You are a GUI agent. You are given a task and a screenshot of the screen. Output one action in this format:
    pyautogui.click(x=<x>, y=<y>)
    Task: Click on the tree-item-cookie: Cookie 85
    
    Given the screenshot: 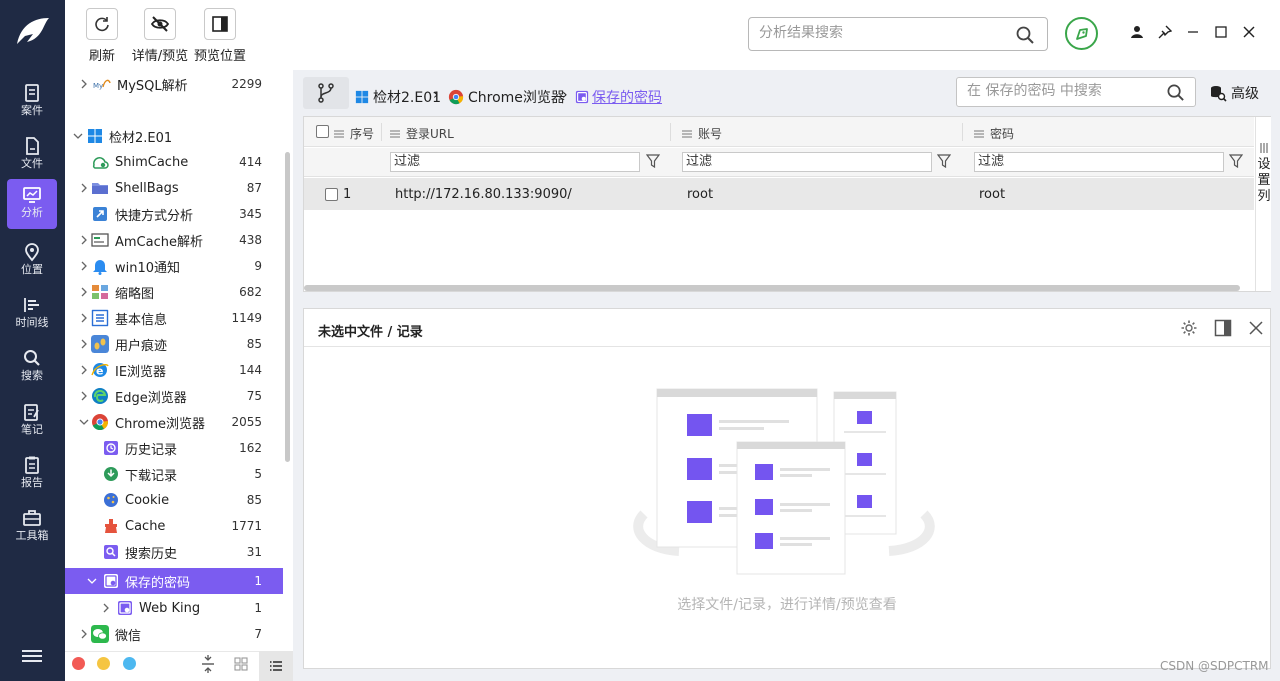 What is the action you would take?
    pyautogui.click(x=174, y=500)
    